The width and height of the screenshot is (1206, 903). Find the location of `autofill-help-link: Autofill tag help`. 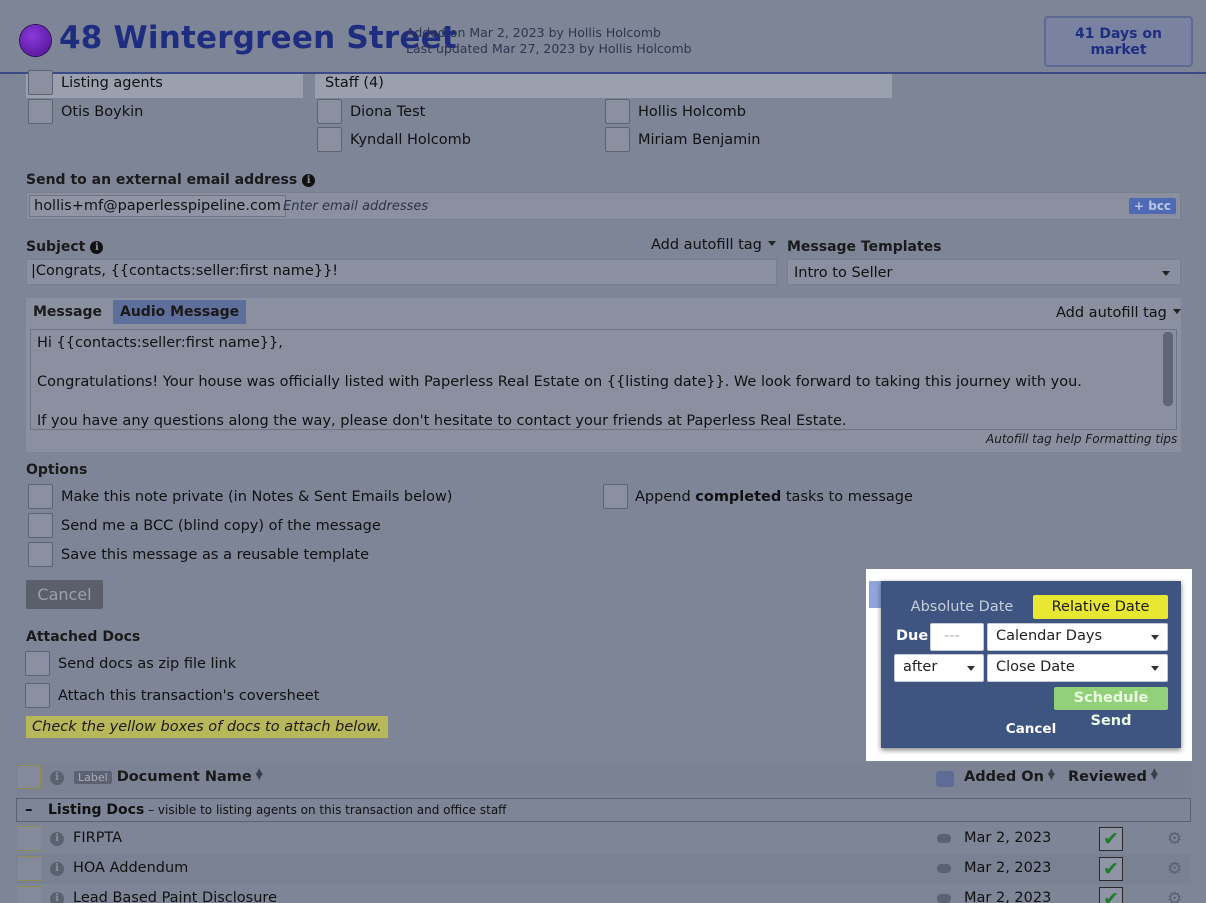

autofill-help-link: Autofill tag help is located at coordinates (1034, 439).